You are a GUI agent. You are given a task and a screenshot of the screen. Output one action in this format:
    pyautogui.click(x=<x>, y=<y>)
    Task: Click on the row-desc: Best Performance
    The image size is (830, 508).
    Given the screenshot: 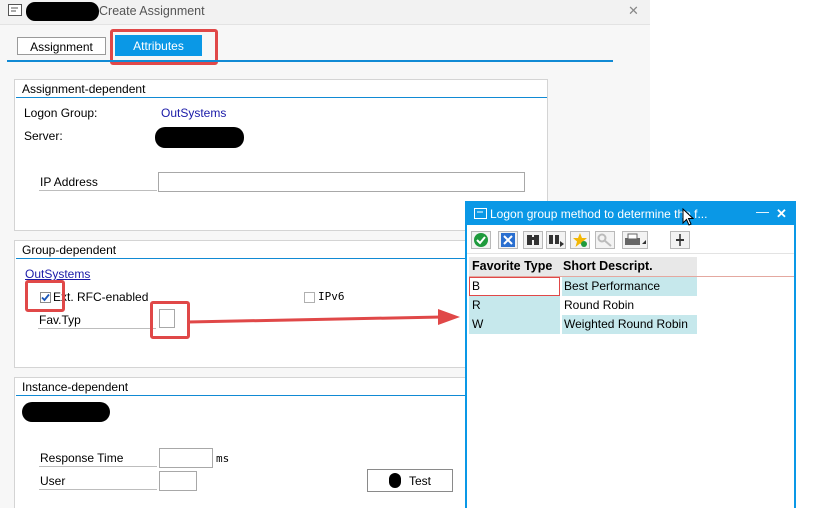 What is the action you would take?
    pyautogui.click(x=612, y=286)
    